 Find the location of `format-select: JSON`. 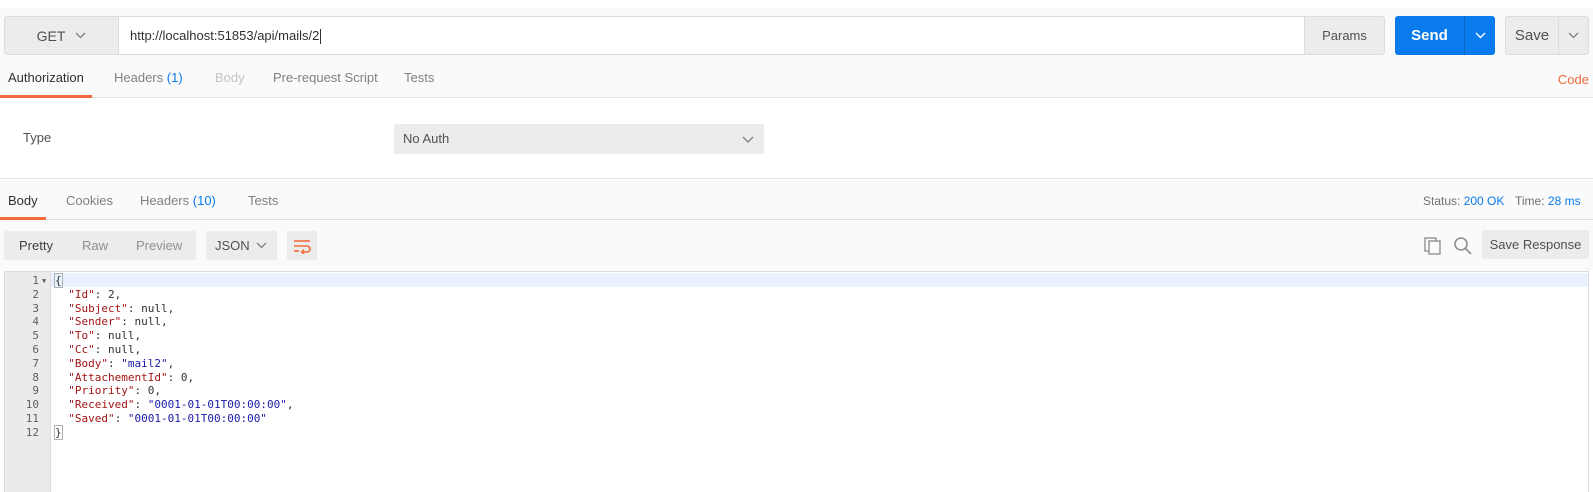

format-select: JSON is located at coordinates (241, 245).